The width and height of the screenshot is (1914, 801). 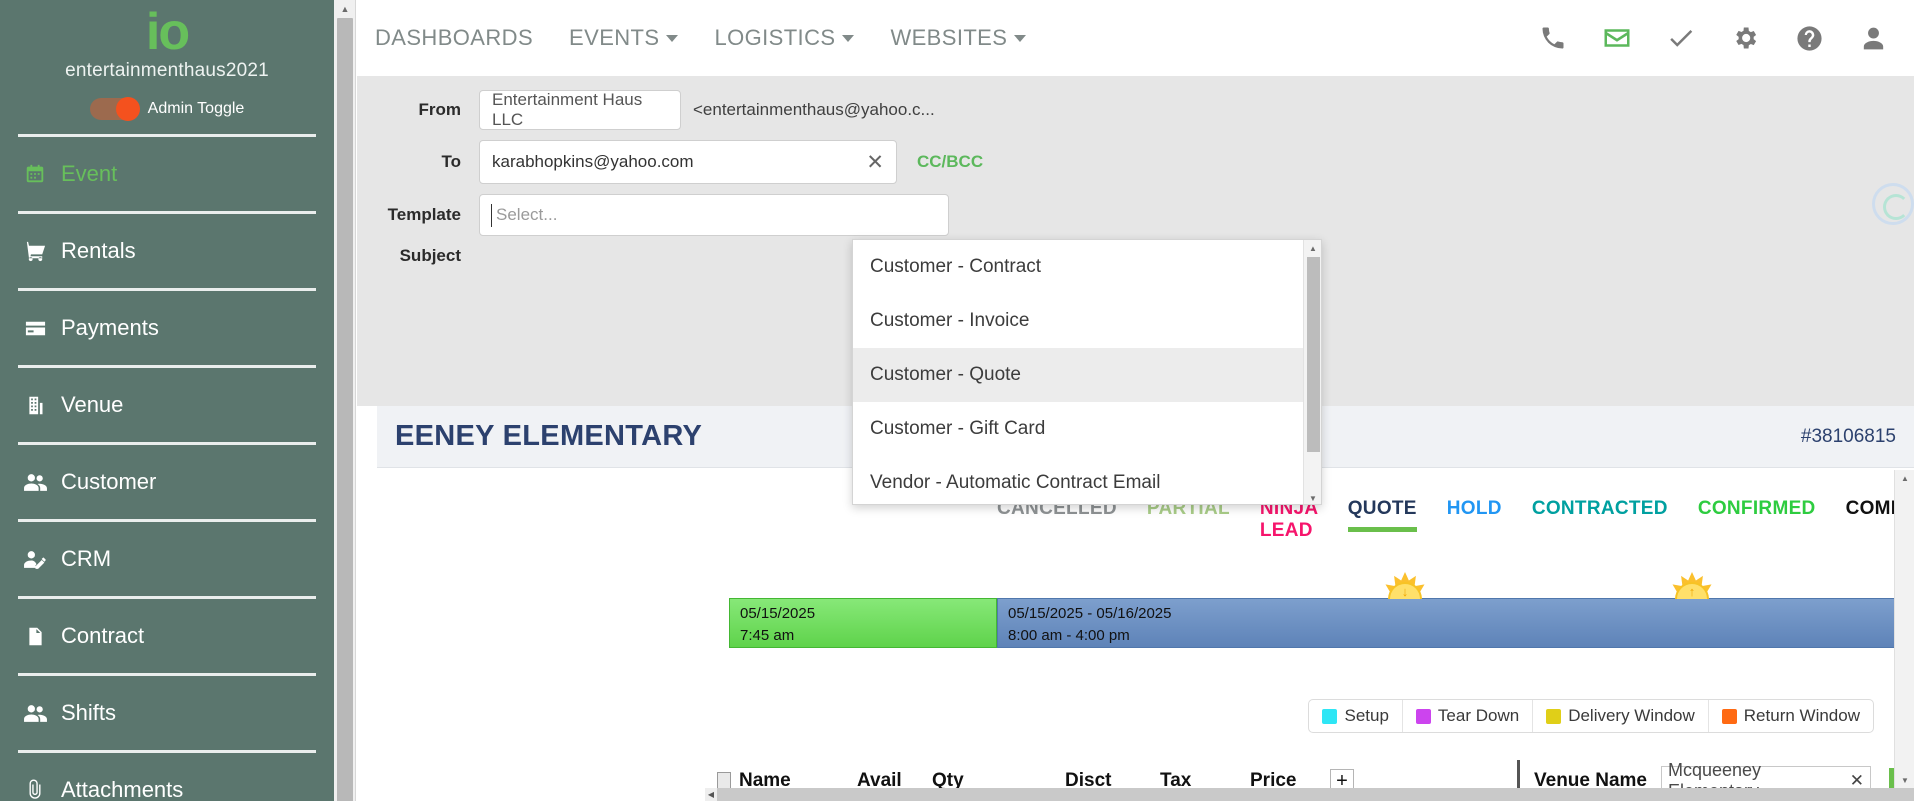 I want to click on nav-websites: WEBSITES, so click(x=958, y=38).